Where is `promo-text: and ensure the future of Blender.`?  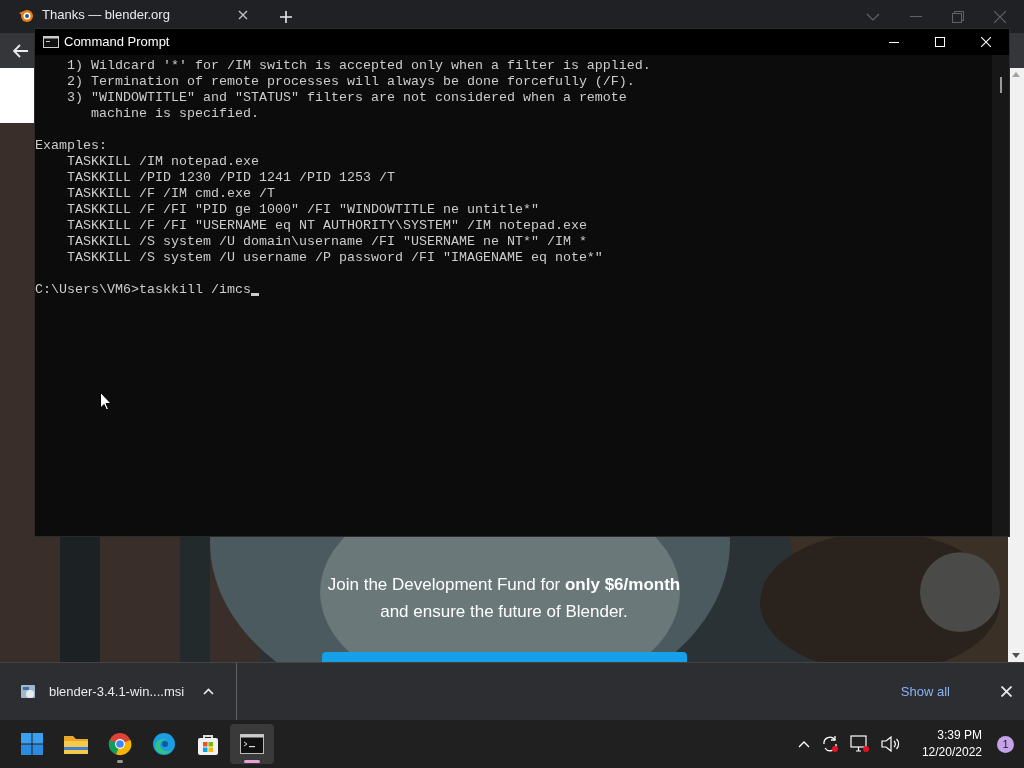 promo-text: and ensure the future of Blender. is located at coordinates (504, 612).